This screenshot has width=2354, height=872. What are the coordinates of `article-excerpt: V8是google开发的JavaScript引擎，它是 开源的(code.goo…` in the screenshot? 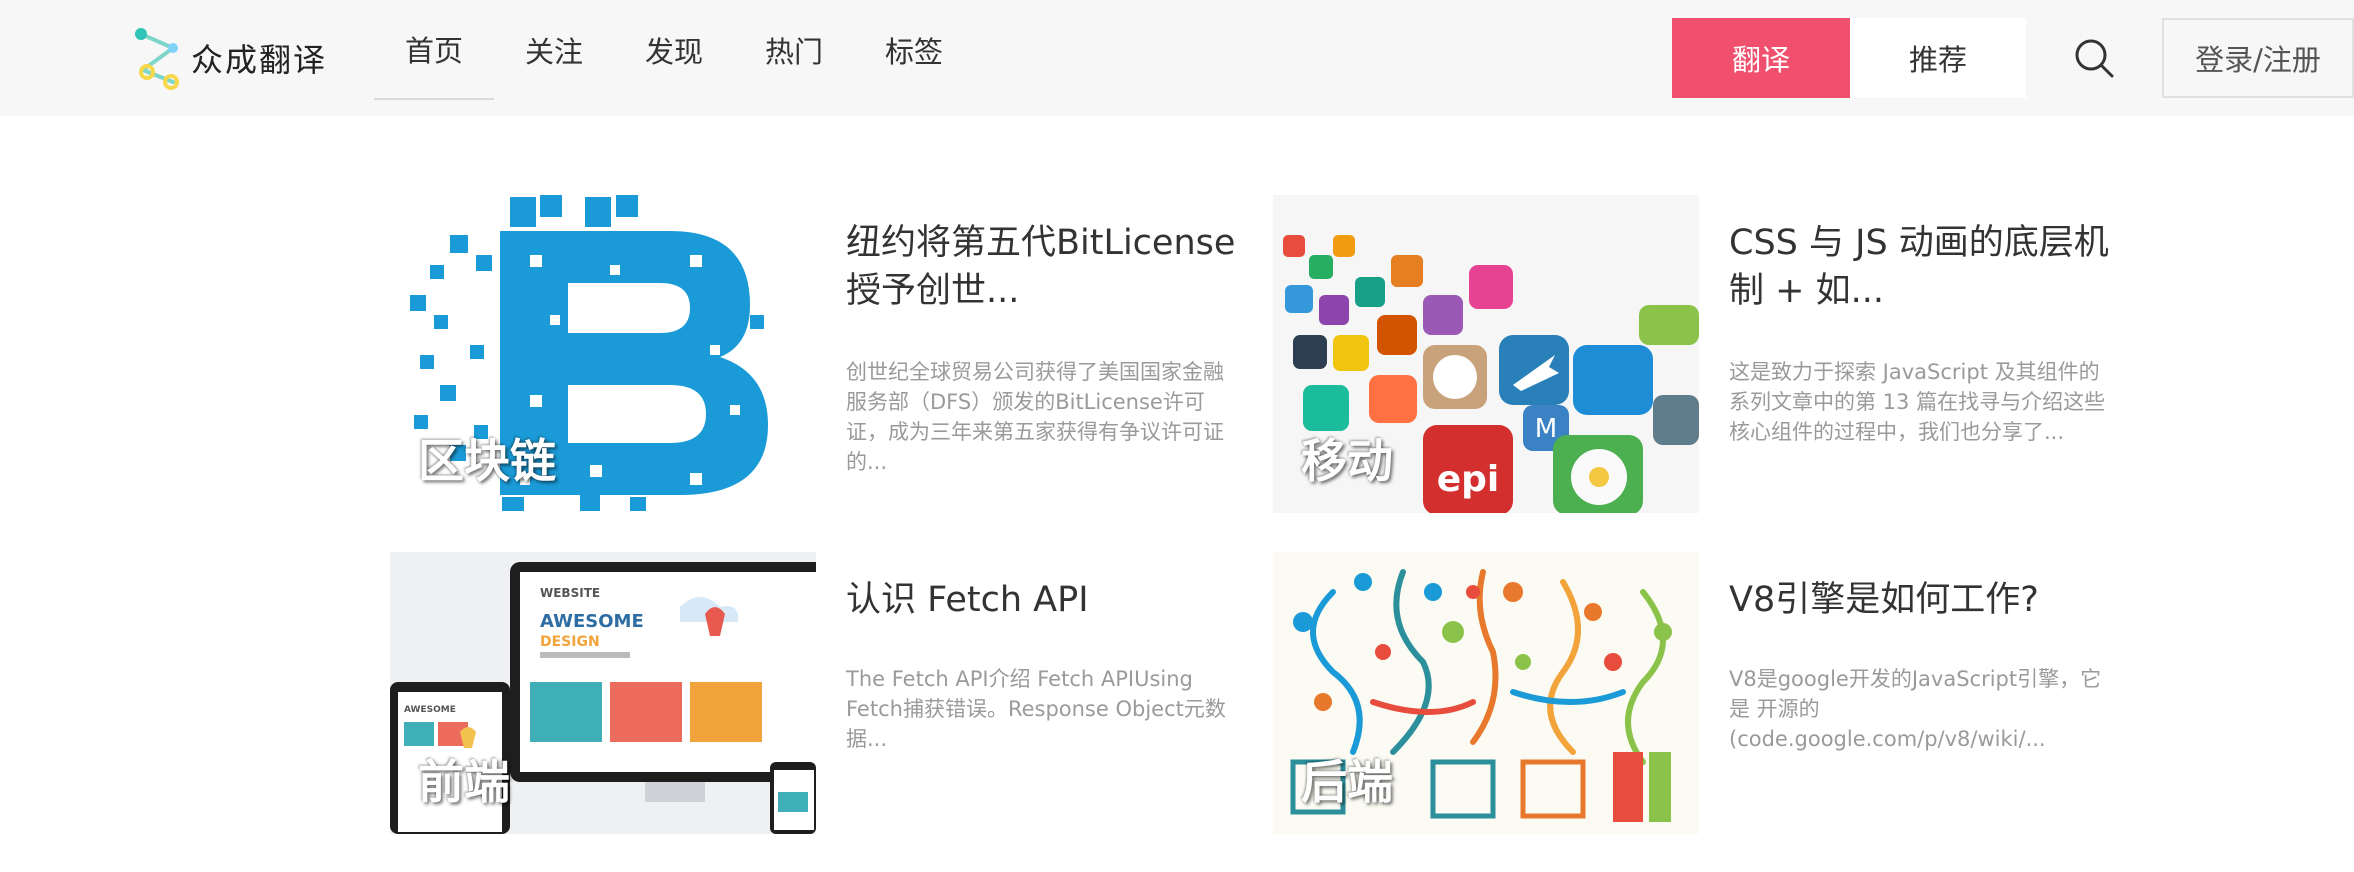 It's located at (1915, 709).